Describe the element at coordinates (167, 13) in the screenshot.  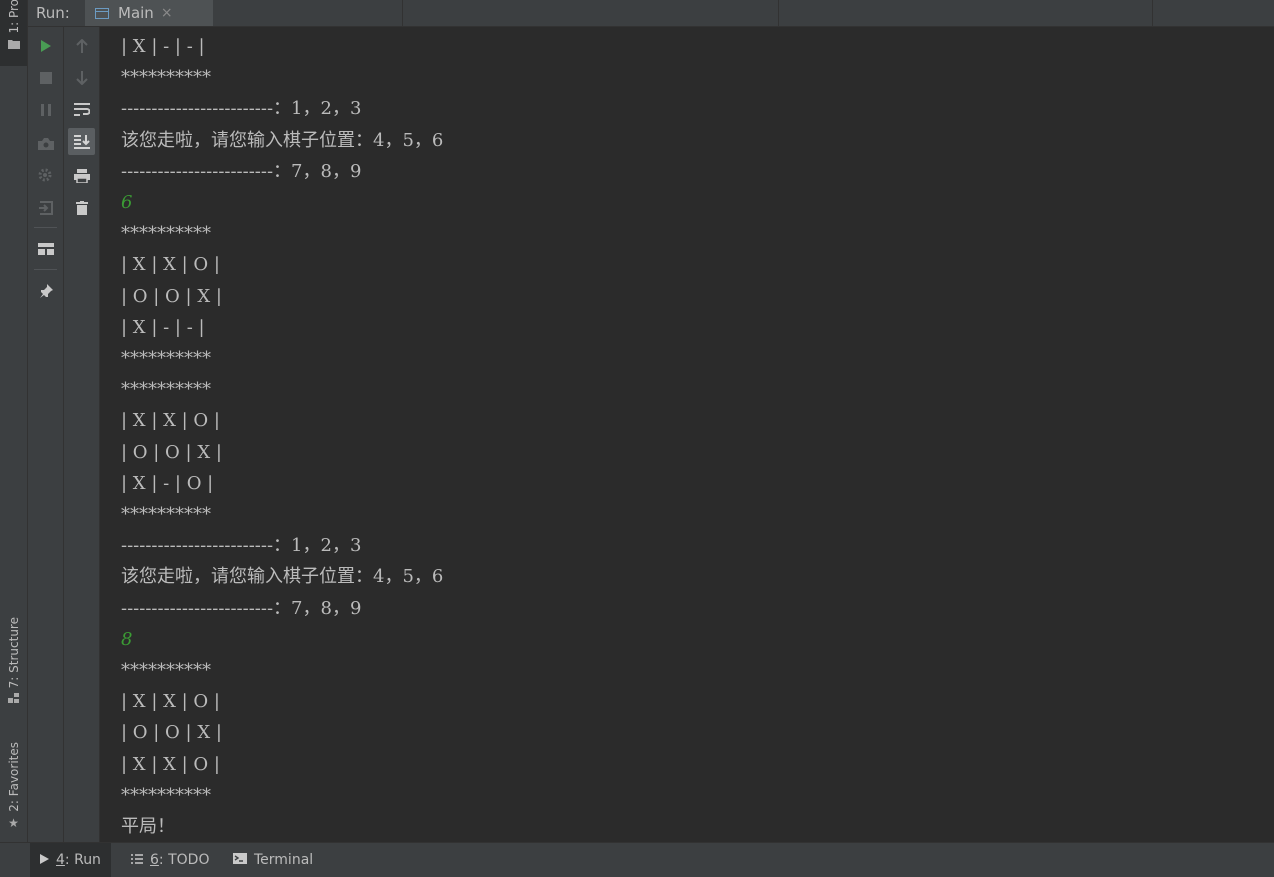
I see `close-icon: ×` at that location.